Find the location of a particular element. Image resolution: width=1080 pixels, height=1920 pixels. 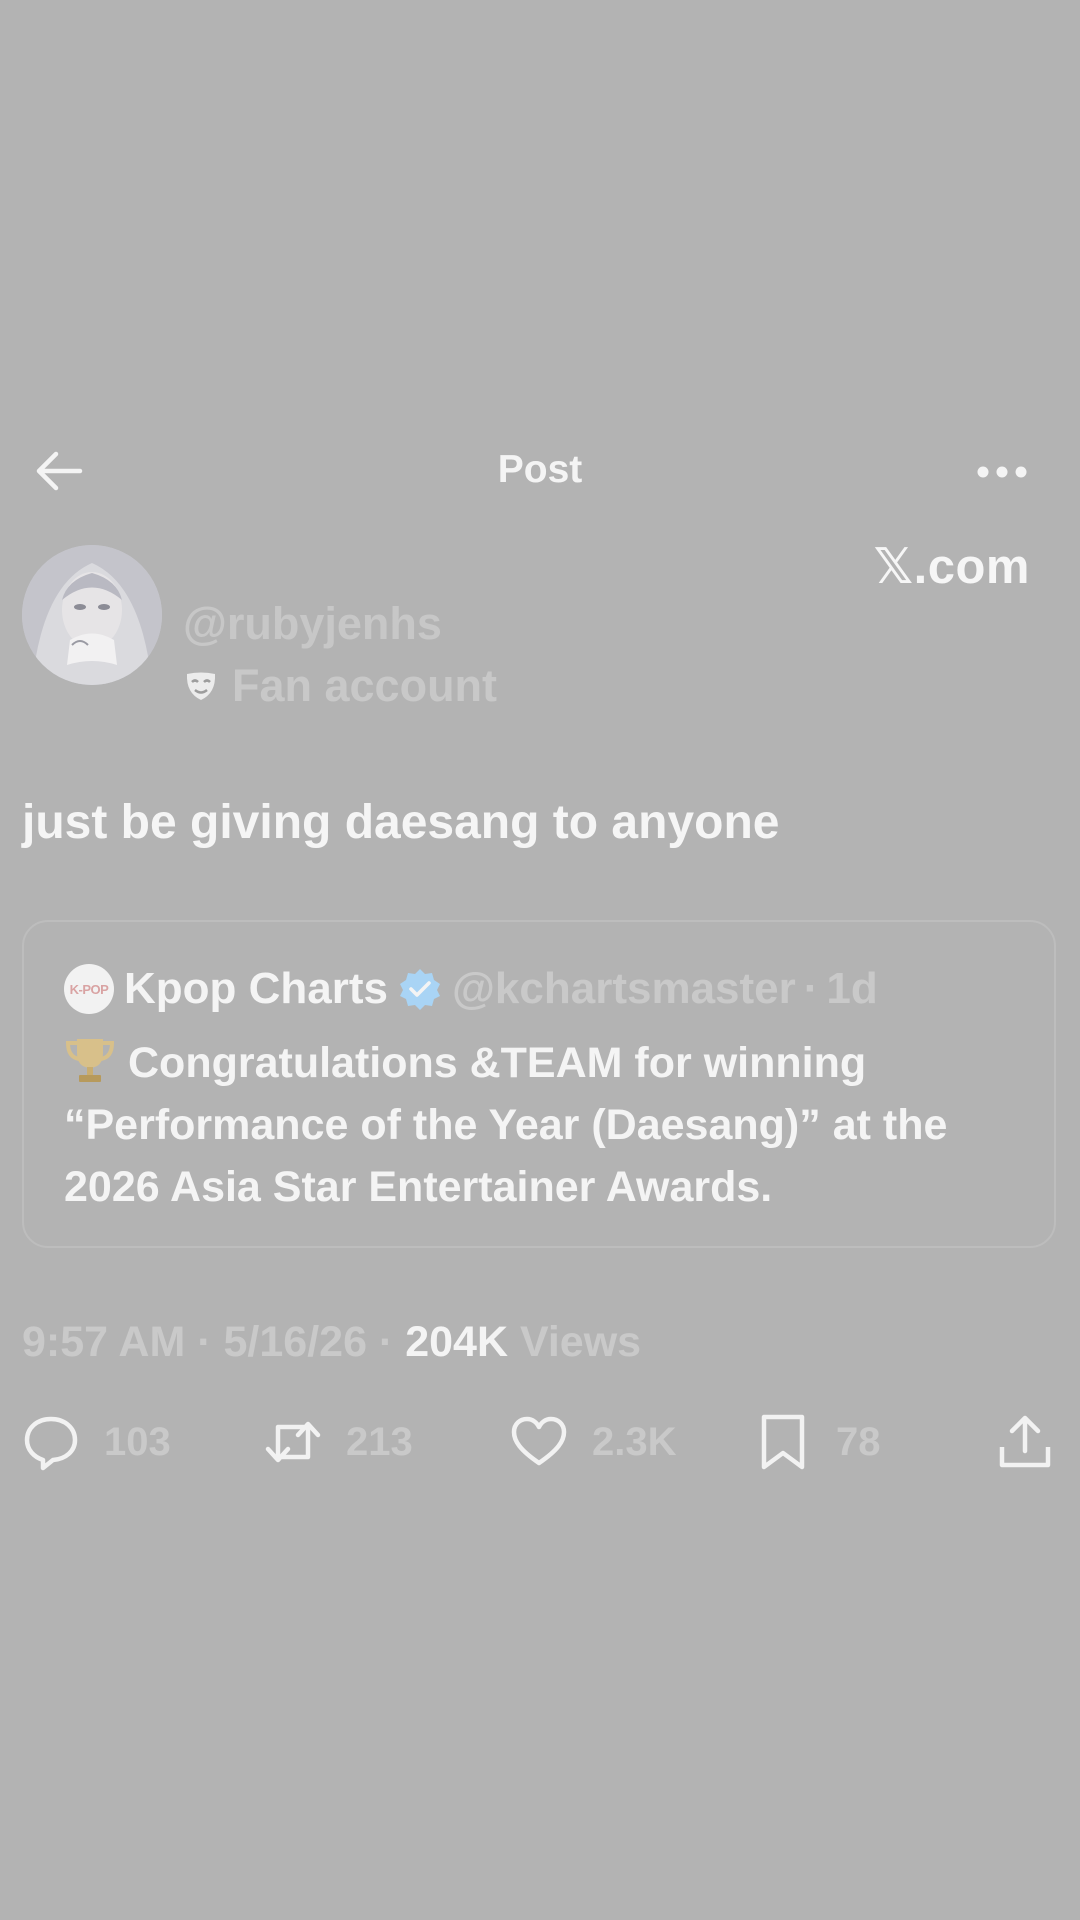

x-watermark: 𝕏.com is located at coordinates (951, 567).